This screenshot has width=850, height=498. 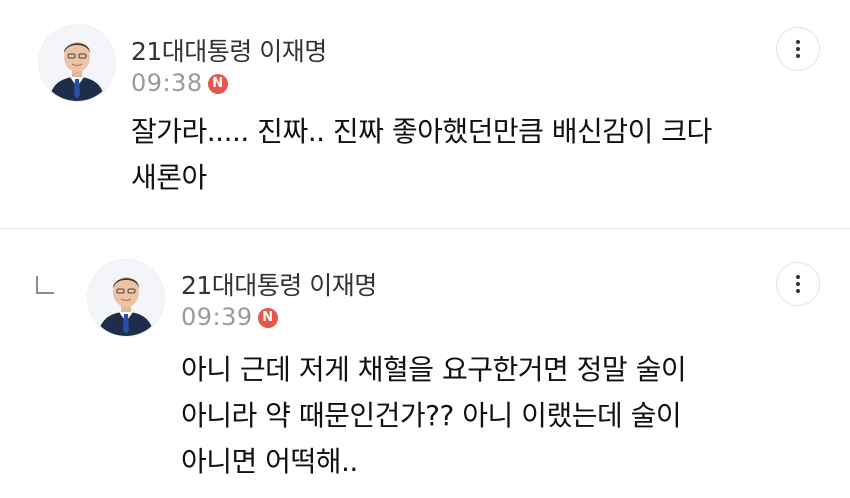 I want to click on comment-meta: 09:39 N, so click(x=229, y=317).